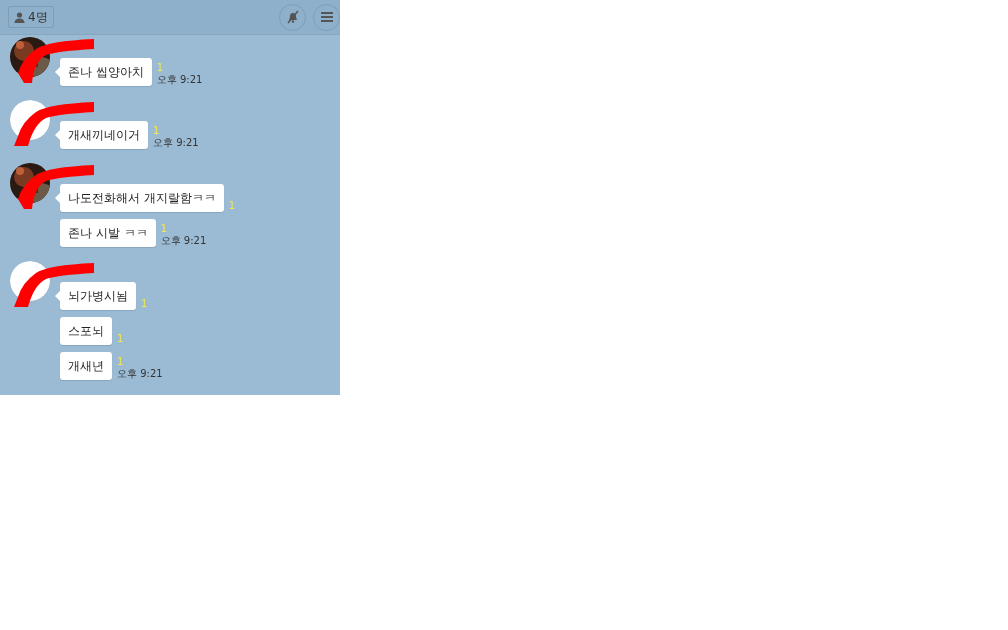  What do you see at coordinates (86, 331) in the screenshot?
I see `message-bubble: 스포뇌` at bounding box center [86, 331].